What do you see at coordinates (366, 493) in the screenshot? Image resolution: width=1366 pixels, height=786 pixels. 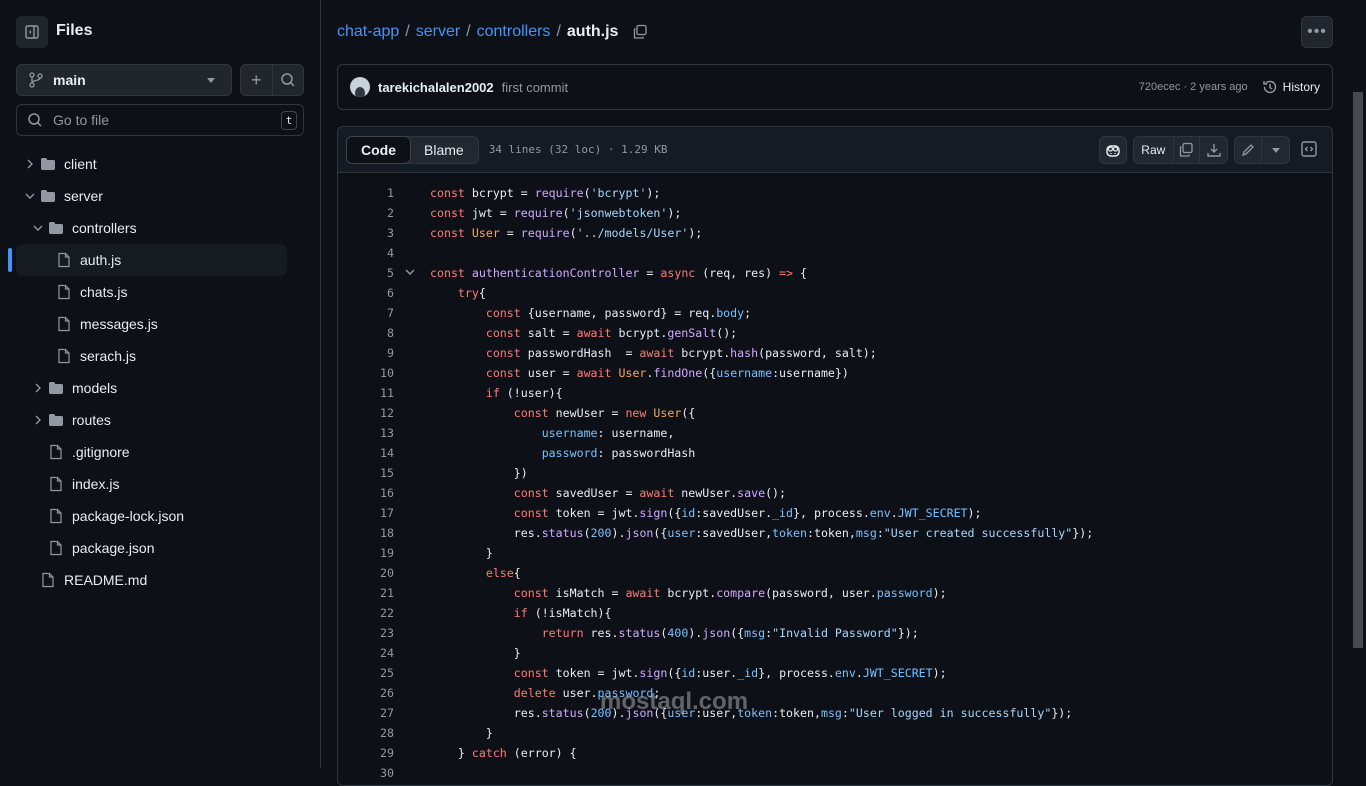 I see `line-number: 16` at bounding box center [366, 493].